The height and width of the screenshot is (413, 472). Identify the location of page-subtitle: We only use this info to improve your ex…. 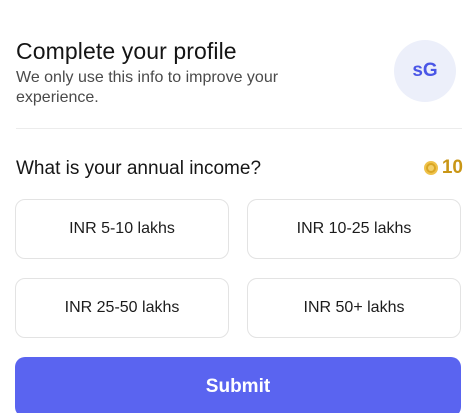
(147, 87).